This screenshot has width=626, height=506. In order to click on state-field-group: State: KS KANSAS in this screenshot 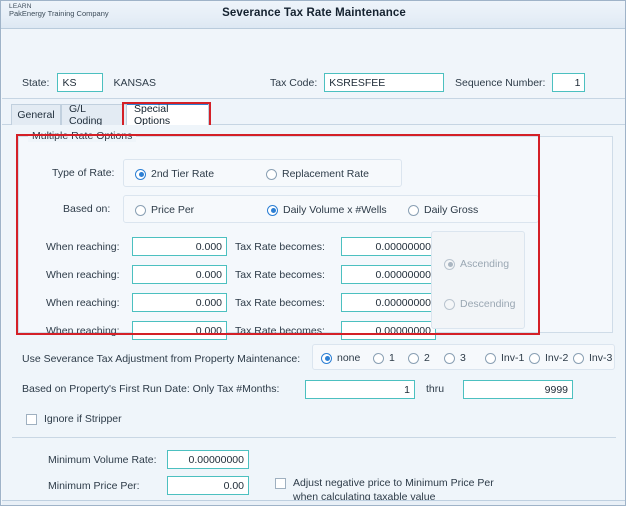, I will do `click(89, 82)`.